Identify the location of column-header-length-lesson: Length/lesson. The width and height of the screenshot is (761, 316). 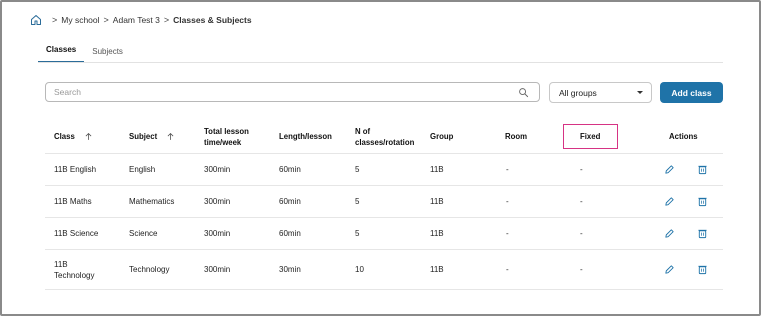
(305, 136).